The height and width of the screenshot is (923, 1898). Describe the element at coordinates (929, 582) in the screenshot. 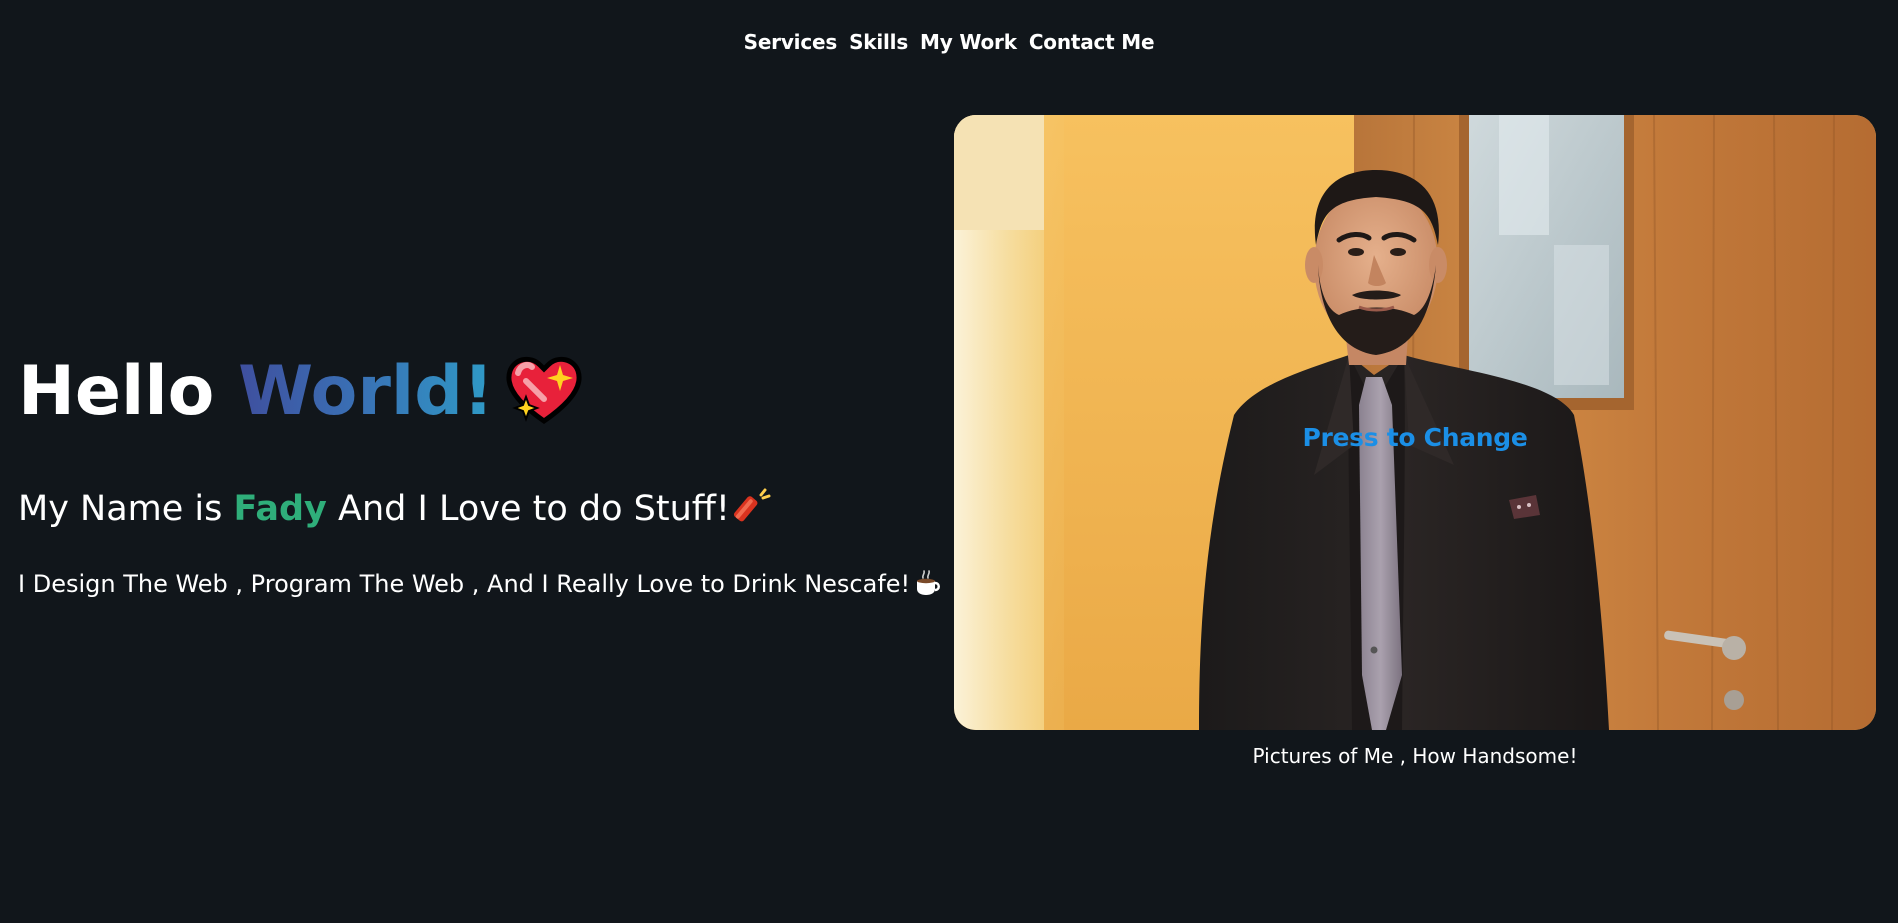

I see `hot-beverage-icon` at that location.